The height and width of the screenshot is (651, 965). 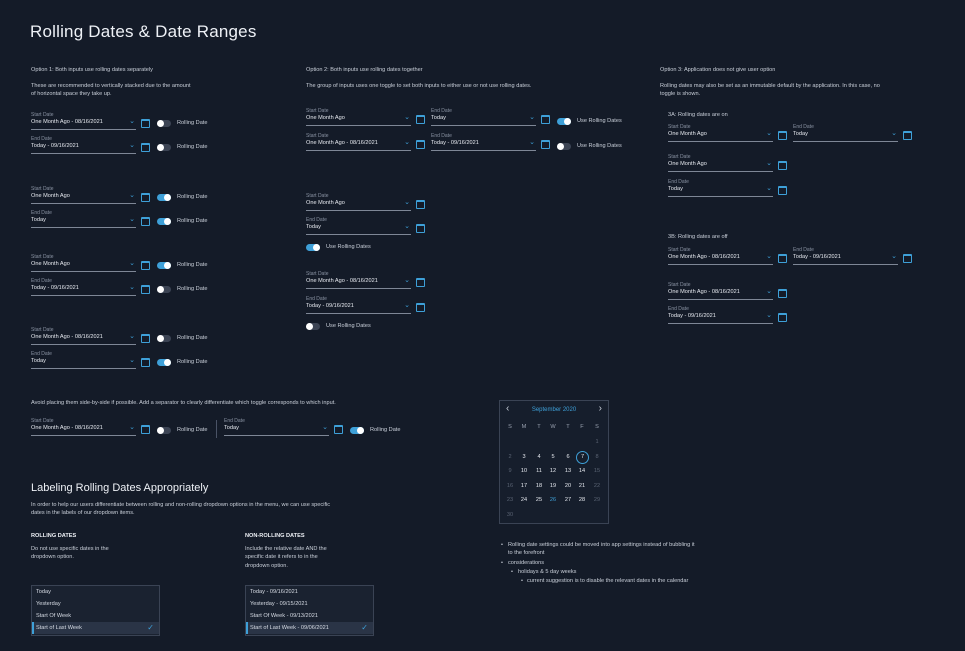 What do you see at coordinates (309, 604) in the screenshot?
I see `menu-item: Yesterday - 09/15/2021` at bounding box center [309, 604].